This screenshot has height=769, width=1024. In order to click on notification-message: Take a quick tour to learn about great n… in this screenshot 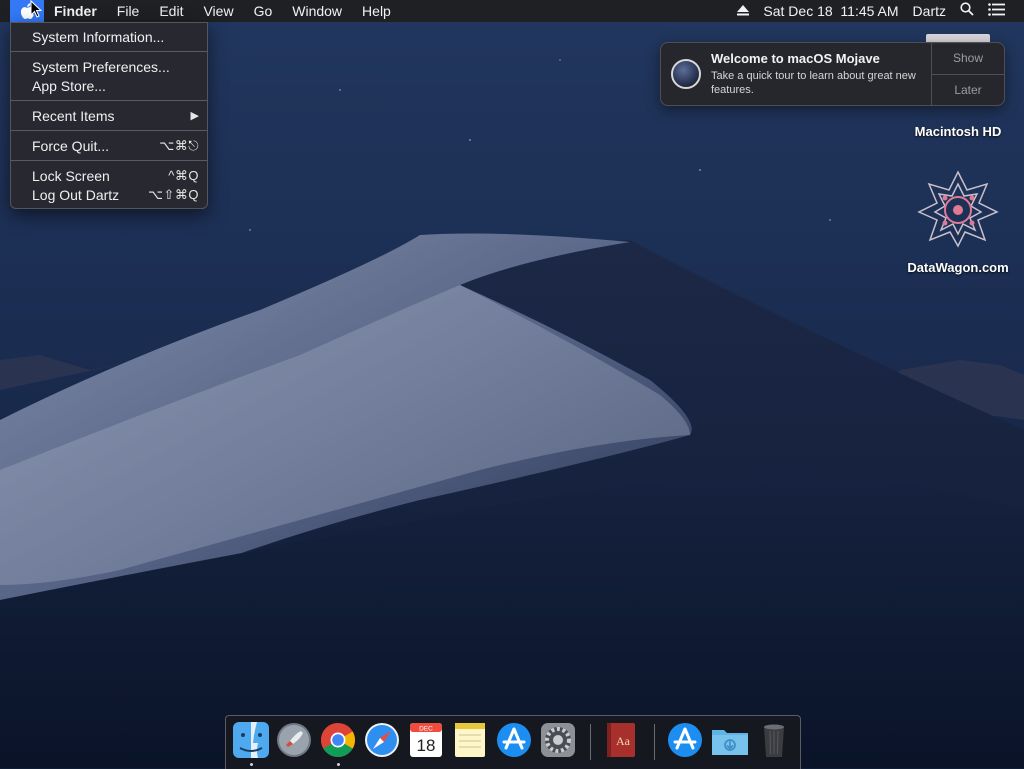, I will do `click(813, 83)`.